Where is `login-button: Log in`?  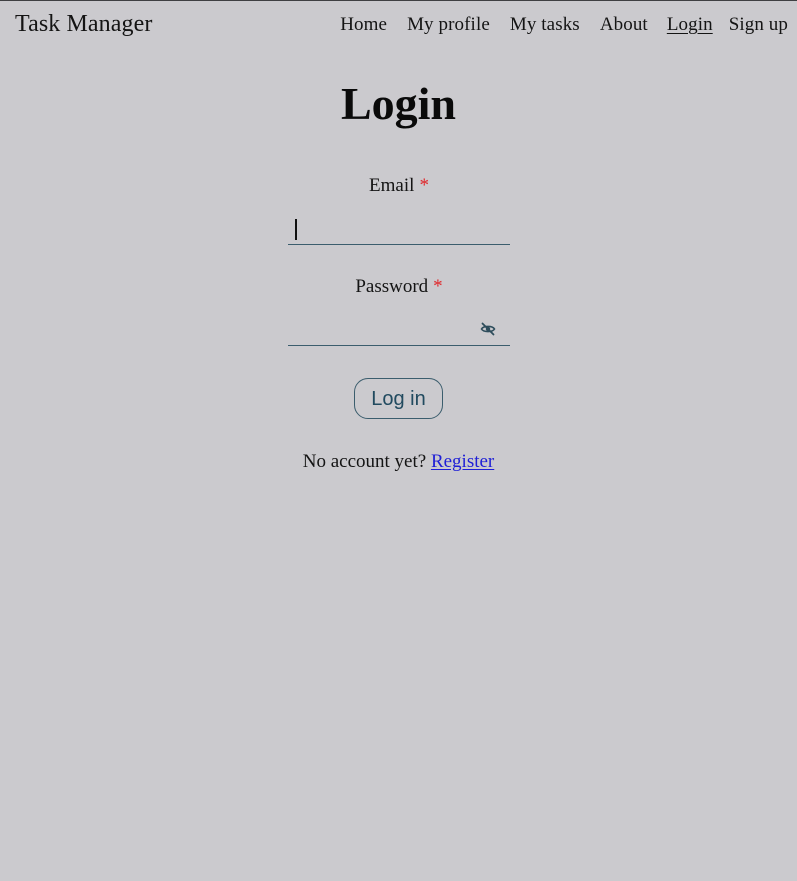
login-button: Log in is located at coordinates (398, 398).